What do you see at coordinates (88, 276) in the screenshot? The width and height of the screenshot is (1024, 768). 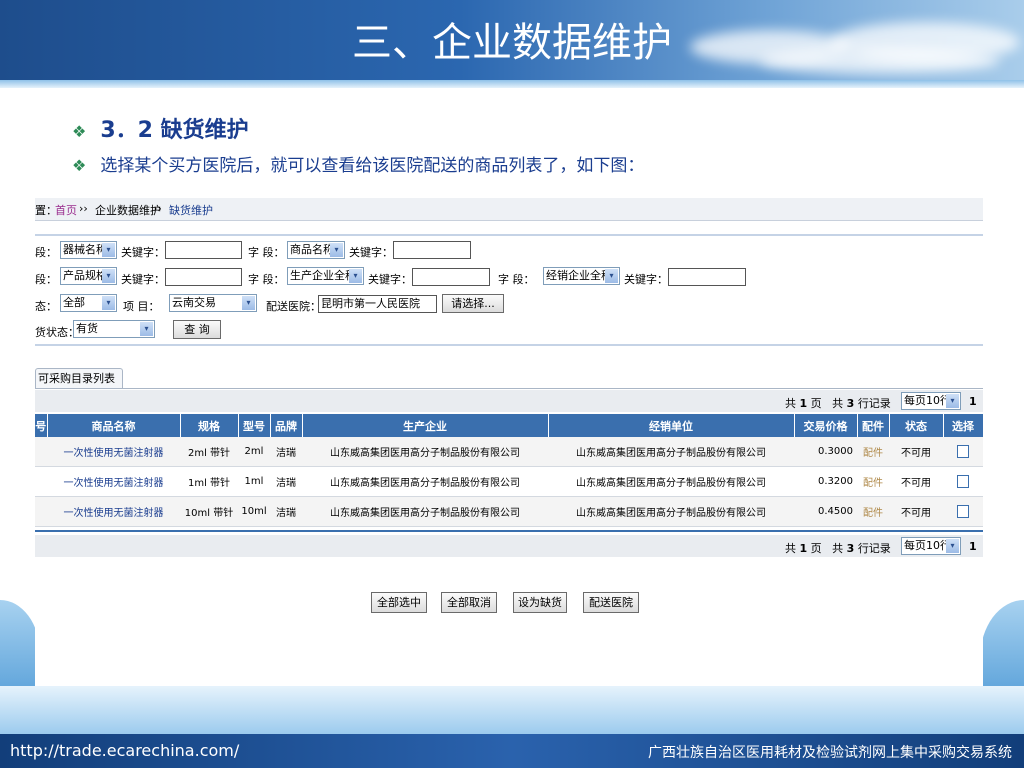 I see `field-select-3: 产品规格 ▾` at bounding box center [88, 276].